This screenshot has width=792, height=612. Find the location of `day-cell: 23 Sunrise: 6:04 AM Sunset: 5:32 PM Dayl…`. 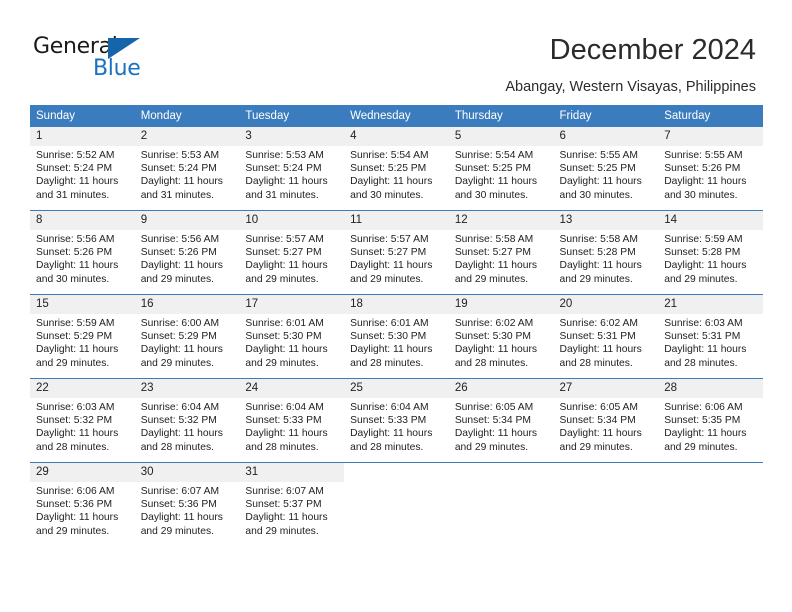

day-cell: 23 Sunrise: 6:04 AM Sunset: 5:32 PM Dayl… is located at coordinates (187, 420).